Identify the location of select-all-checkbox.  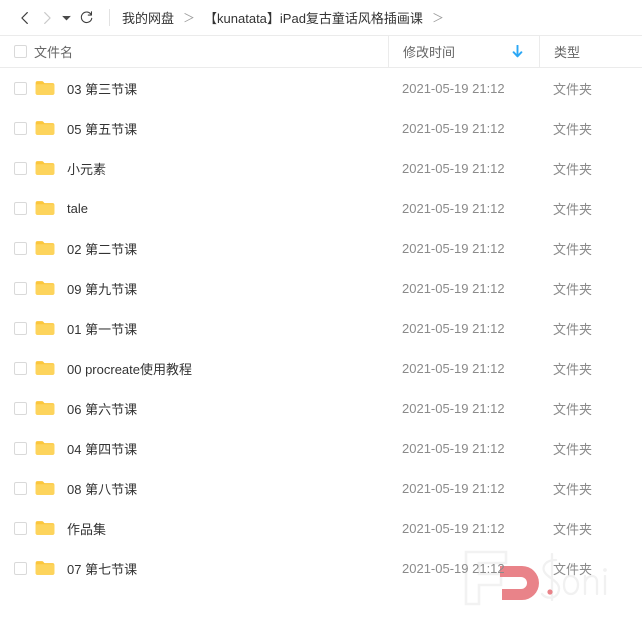
(20, 51).